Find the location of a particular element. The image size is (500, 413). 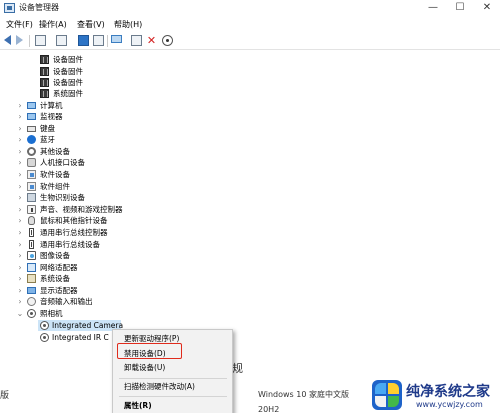

watermark: 纯净系统之家 www.ycwjzy.com is located at coordinates (435, 395).